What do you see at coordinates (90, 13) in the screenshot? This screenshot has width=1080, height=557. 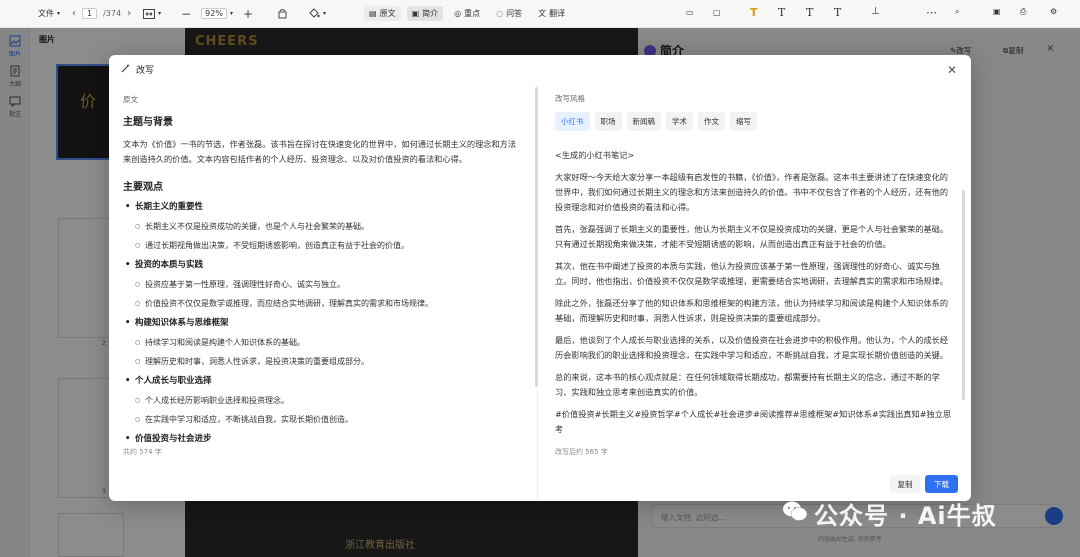 I see `page-input: 1` at bounding box center [90, 13].